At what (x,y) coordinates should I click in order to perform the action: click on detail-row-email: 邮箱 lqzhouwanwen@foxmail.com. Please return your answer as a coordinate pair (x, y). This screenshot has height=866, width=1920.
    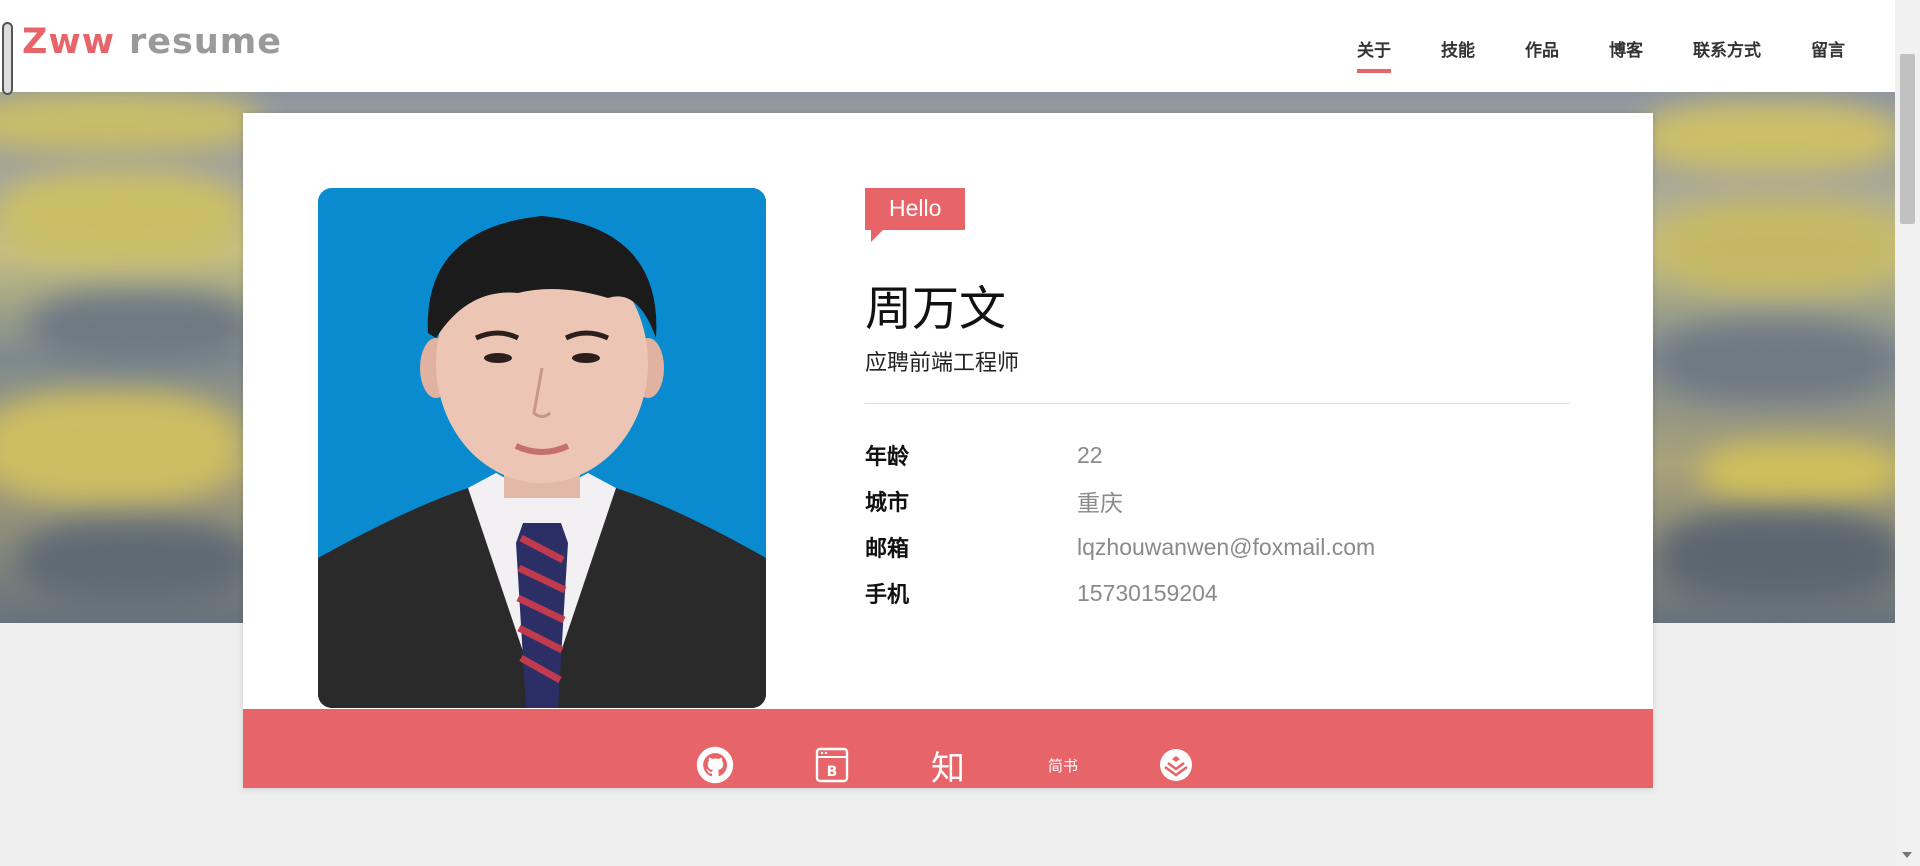
    Looking at the image, I should click on (1217, 547).